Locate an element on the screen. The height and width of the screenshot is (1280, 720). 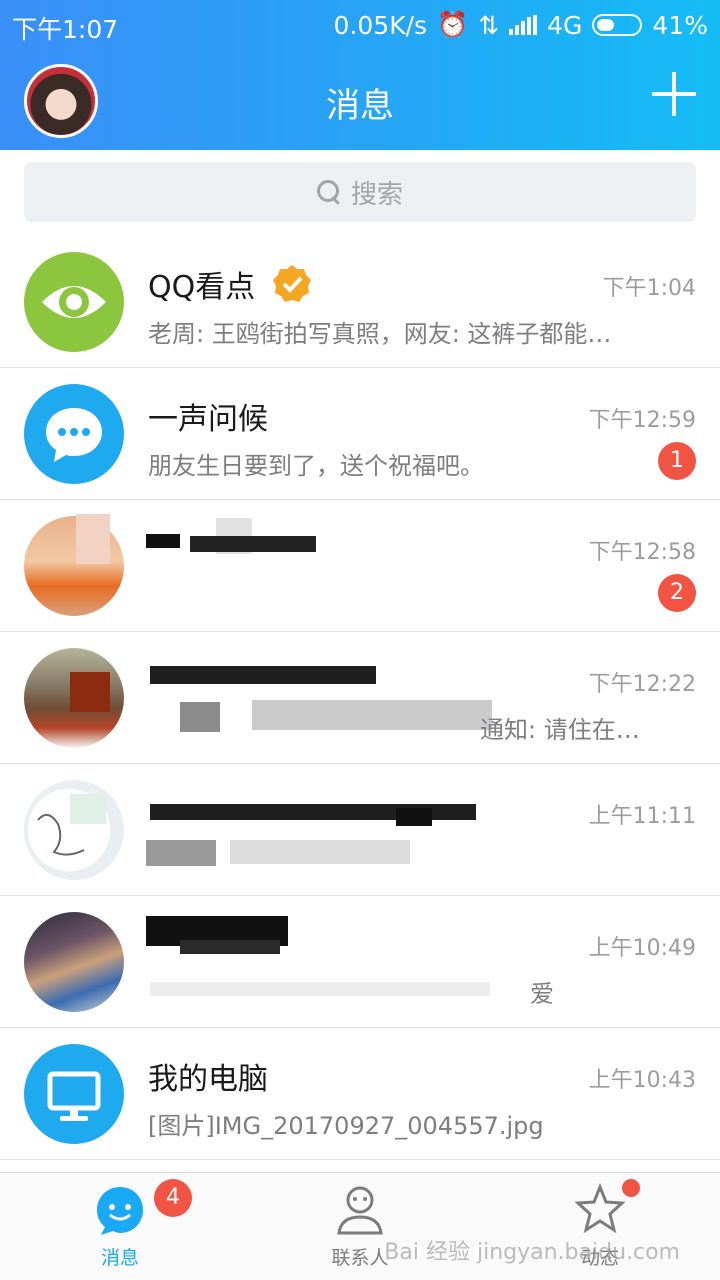
conversation-time: 上午10:49 is located at coordinates (642, 948).